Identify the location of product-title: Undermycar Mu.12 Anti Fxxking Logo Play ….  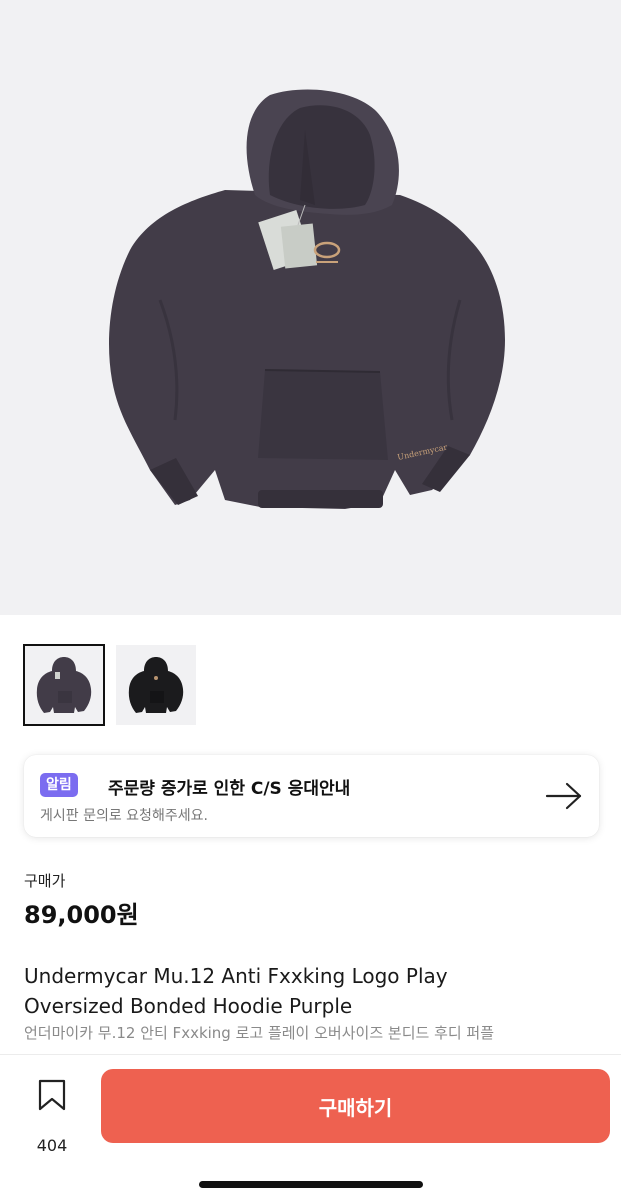
(314, 991).